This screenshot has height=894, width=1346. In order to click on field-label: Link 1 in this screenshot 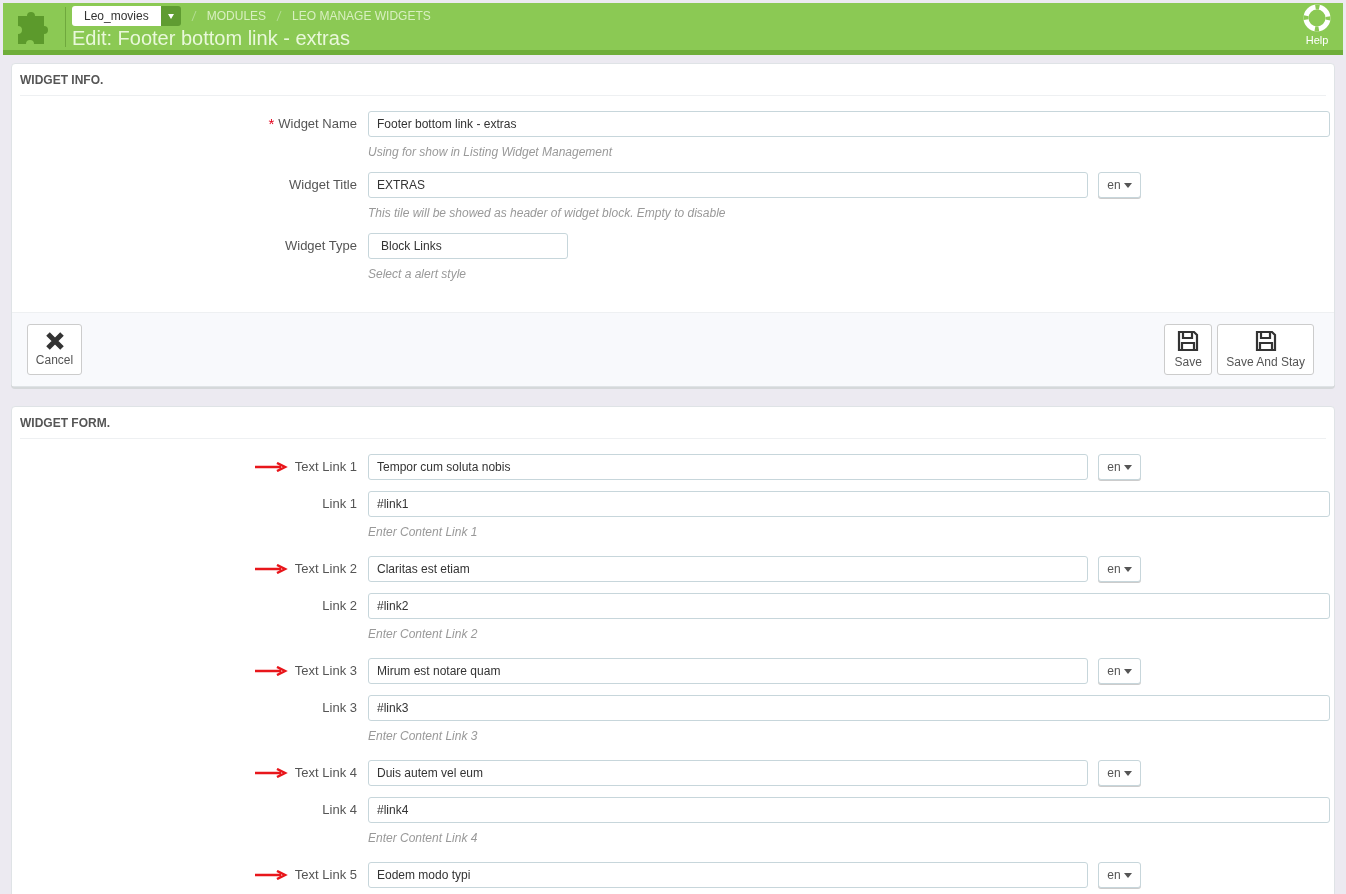, I will do `click(339, 504)`.